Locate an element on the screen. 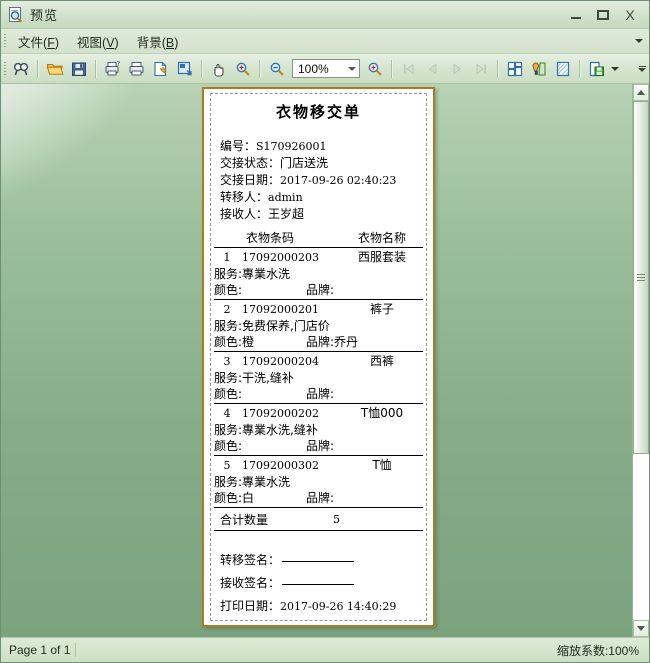  prev-page-icon is located at coordinates (433, 69).